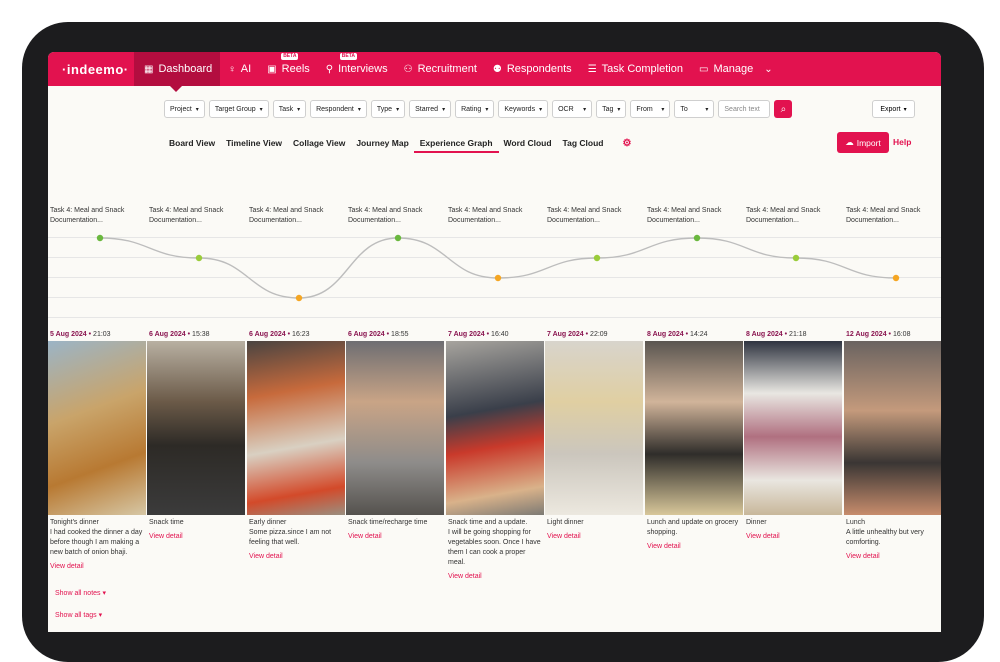  Describe the element at coordinates (577, 334) in the screenshot. I see `entry-date: 7 Aug 2024 • 22:09` at that location.